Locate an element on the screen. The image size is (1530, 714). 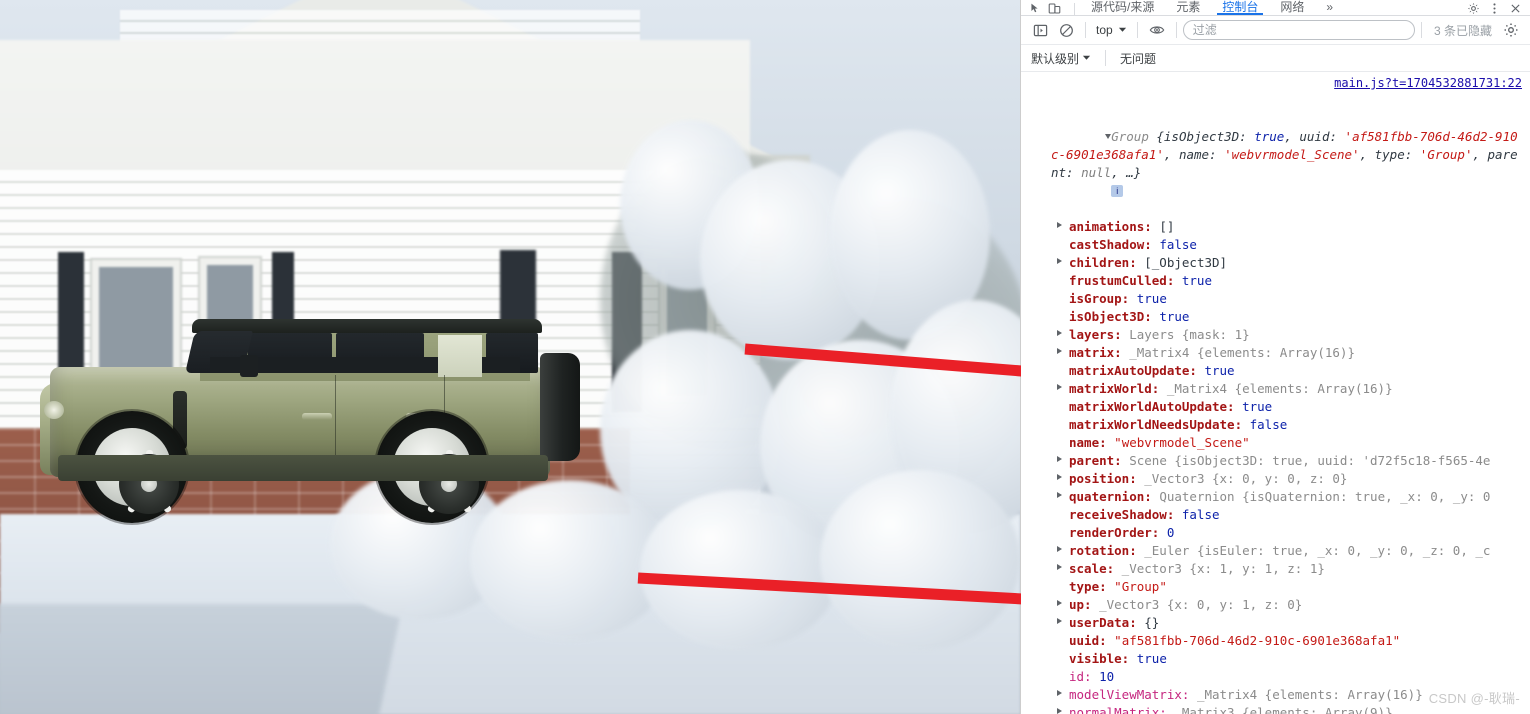
expand-toggle-icon is located at coordinates (1081, 137).